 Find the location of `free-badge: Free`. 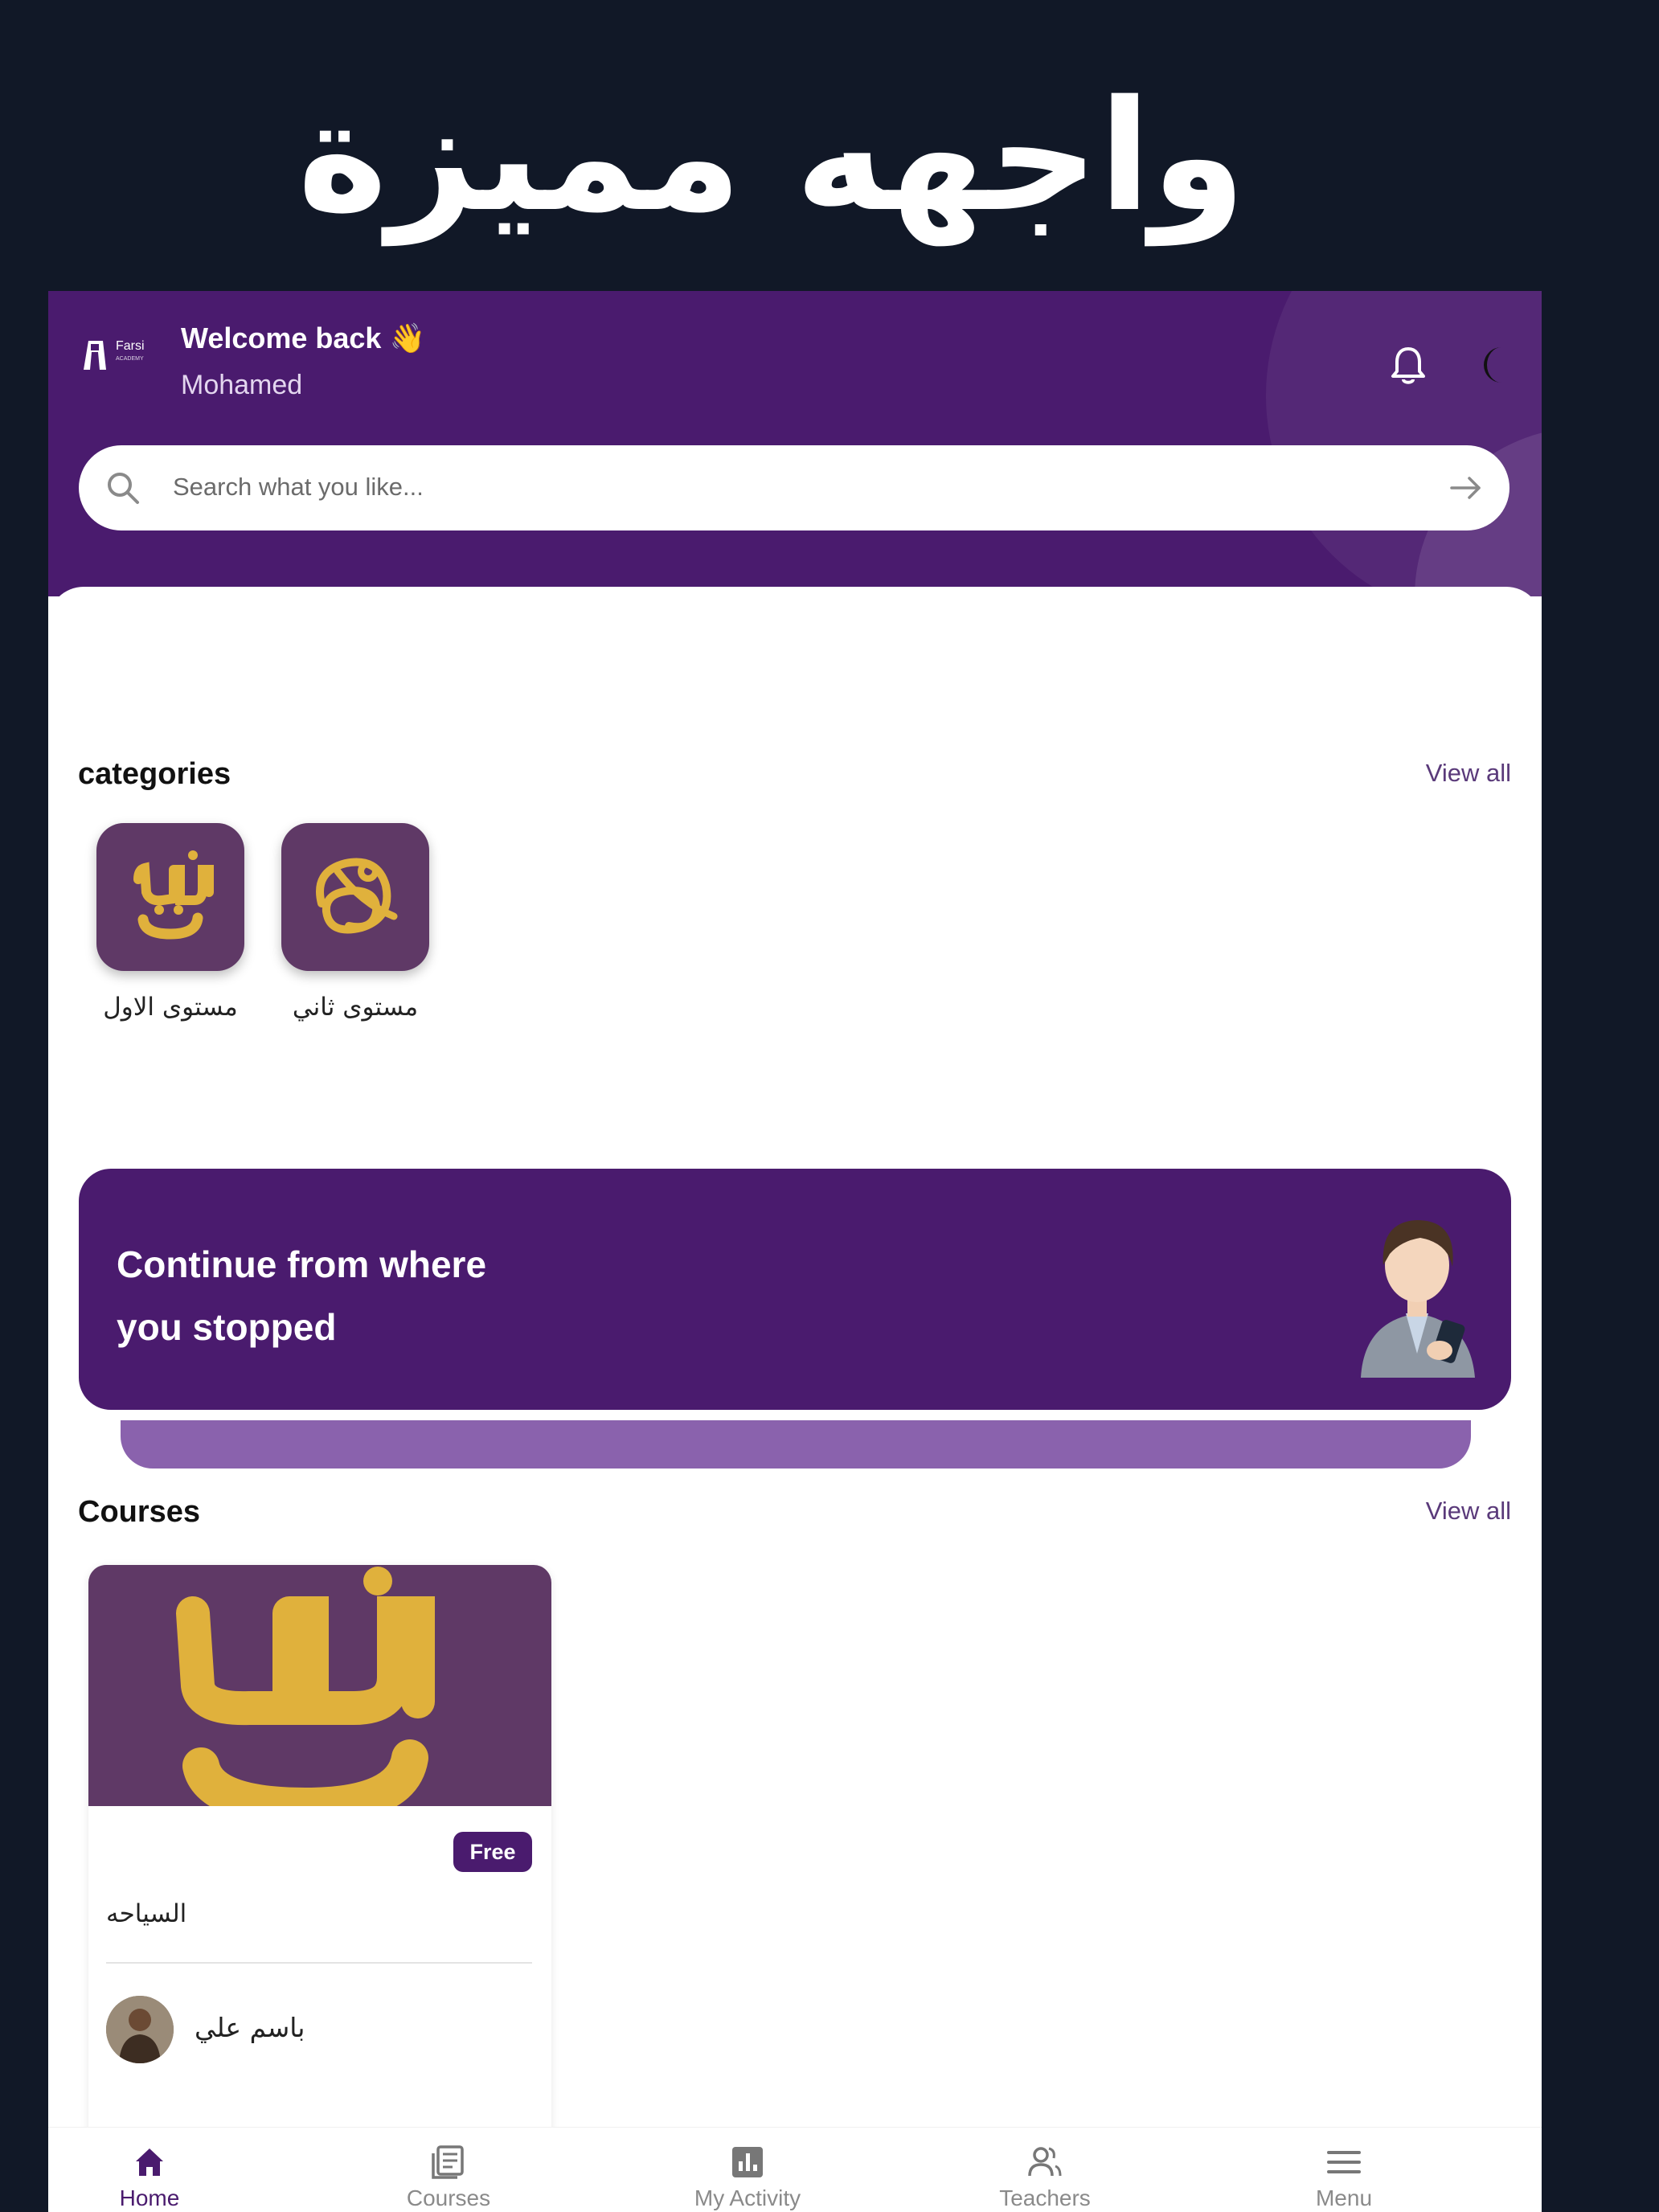

free-badge: Free is located at coordinates (492, 1852).